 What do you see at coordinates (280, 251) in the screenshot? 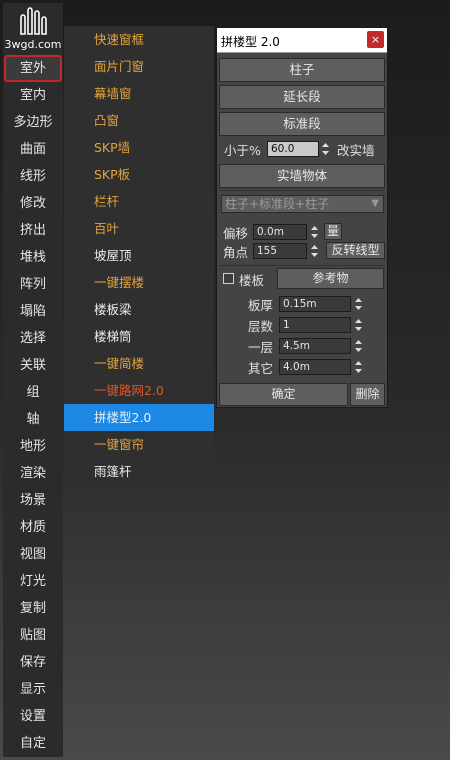
I see `angle-input: 155` at bounding box center [280, 251].